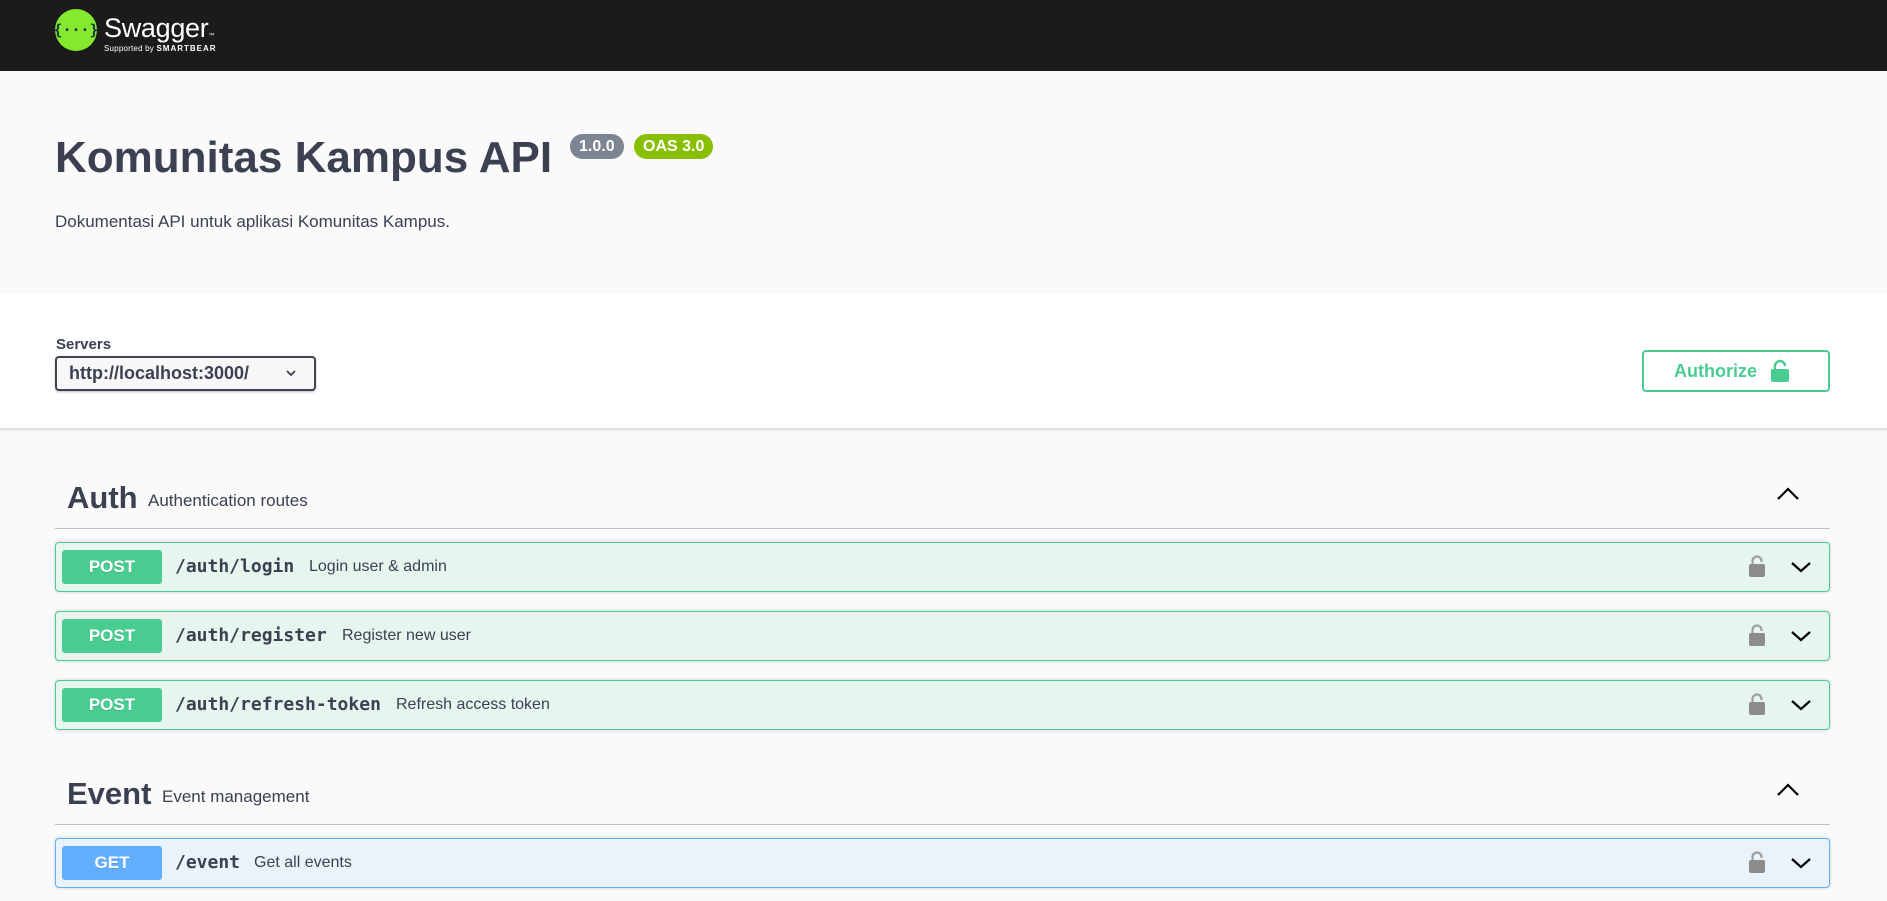 This screenshot has width=1887, height=901. What do you see at coordinates (942, 863) in the screenshot?
I see `operation-get-event: GET /event Get all events` at bounding box center [942, 863].